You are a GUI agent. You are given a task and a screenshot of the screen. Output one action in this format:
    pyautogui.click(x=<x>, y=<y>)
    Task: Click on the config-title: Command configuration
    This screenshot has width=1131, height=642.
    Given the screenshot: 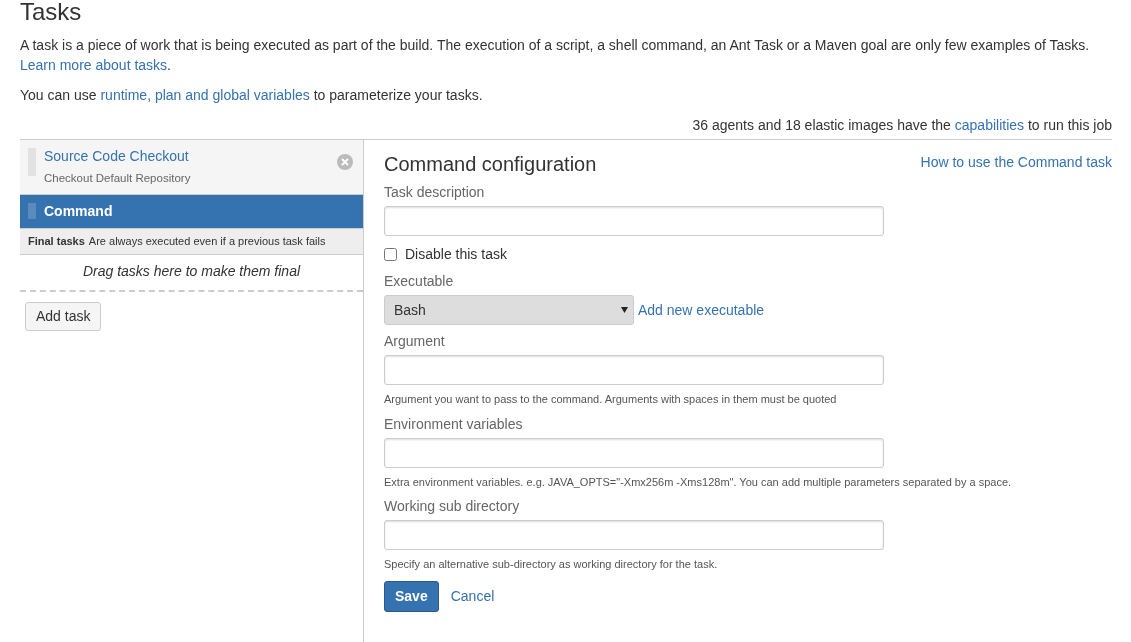 What is the action you would take?
    pyautogui.click(x=490, y=164)
    